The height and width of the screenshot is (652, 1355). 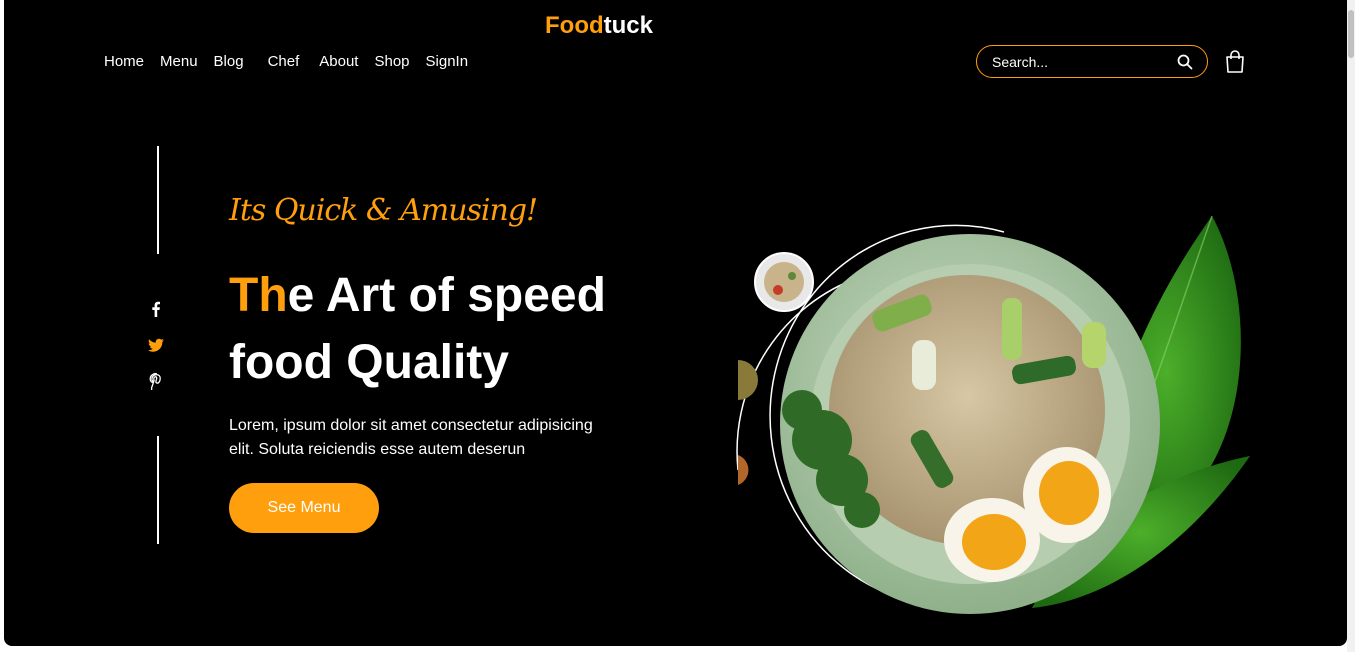 What do you see at coordinates (369, 362) in the screenshot?
I see `headline-line-2: food Quality` at bounding box center [369, 362].